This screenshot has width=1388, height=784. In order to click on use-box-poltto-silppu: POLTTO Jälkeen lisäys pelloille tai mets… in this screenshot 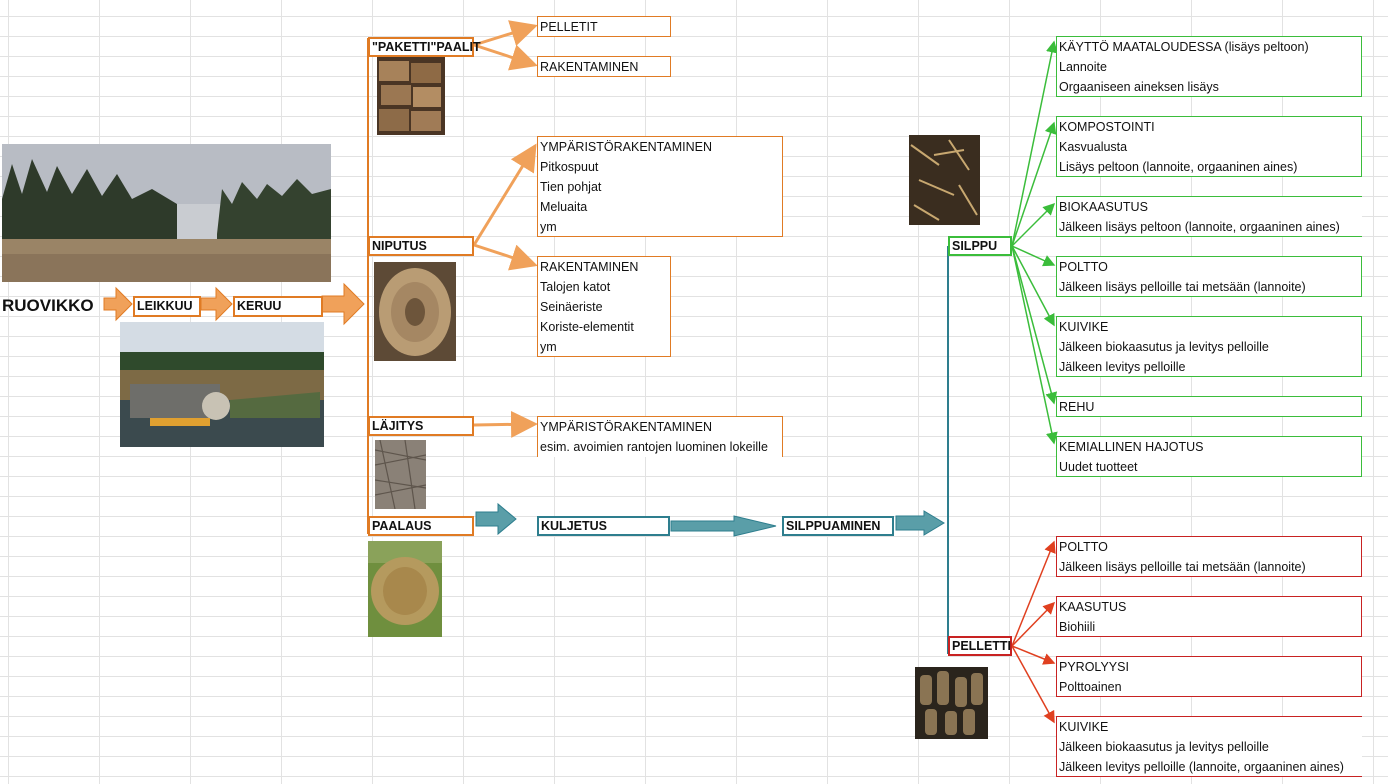, I will do `click(1209, 276)`.